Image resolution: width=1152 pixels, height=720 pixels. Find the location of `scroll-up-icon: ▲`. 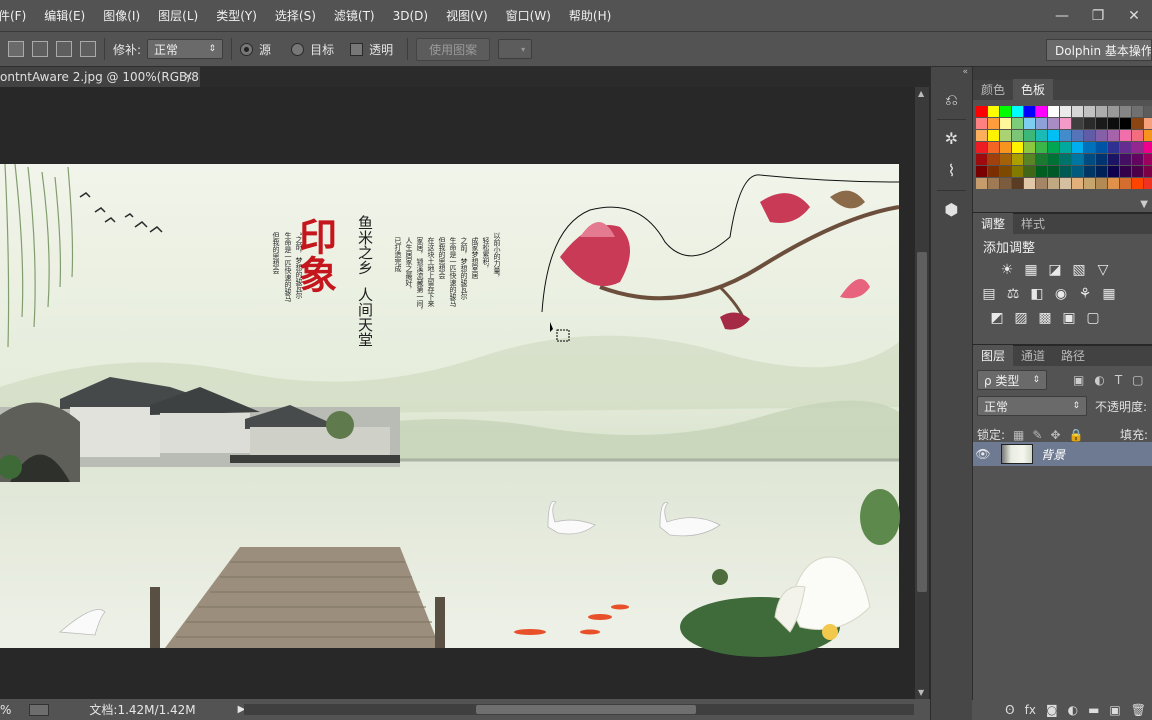

scroll-up-icon: ▲ is located at coordinates (921, 93).